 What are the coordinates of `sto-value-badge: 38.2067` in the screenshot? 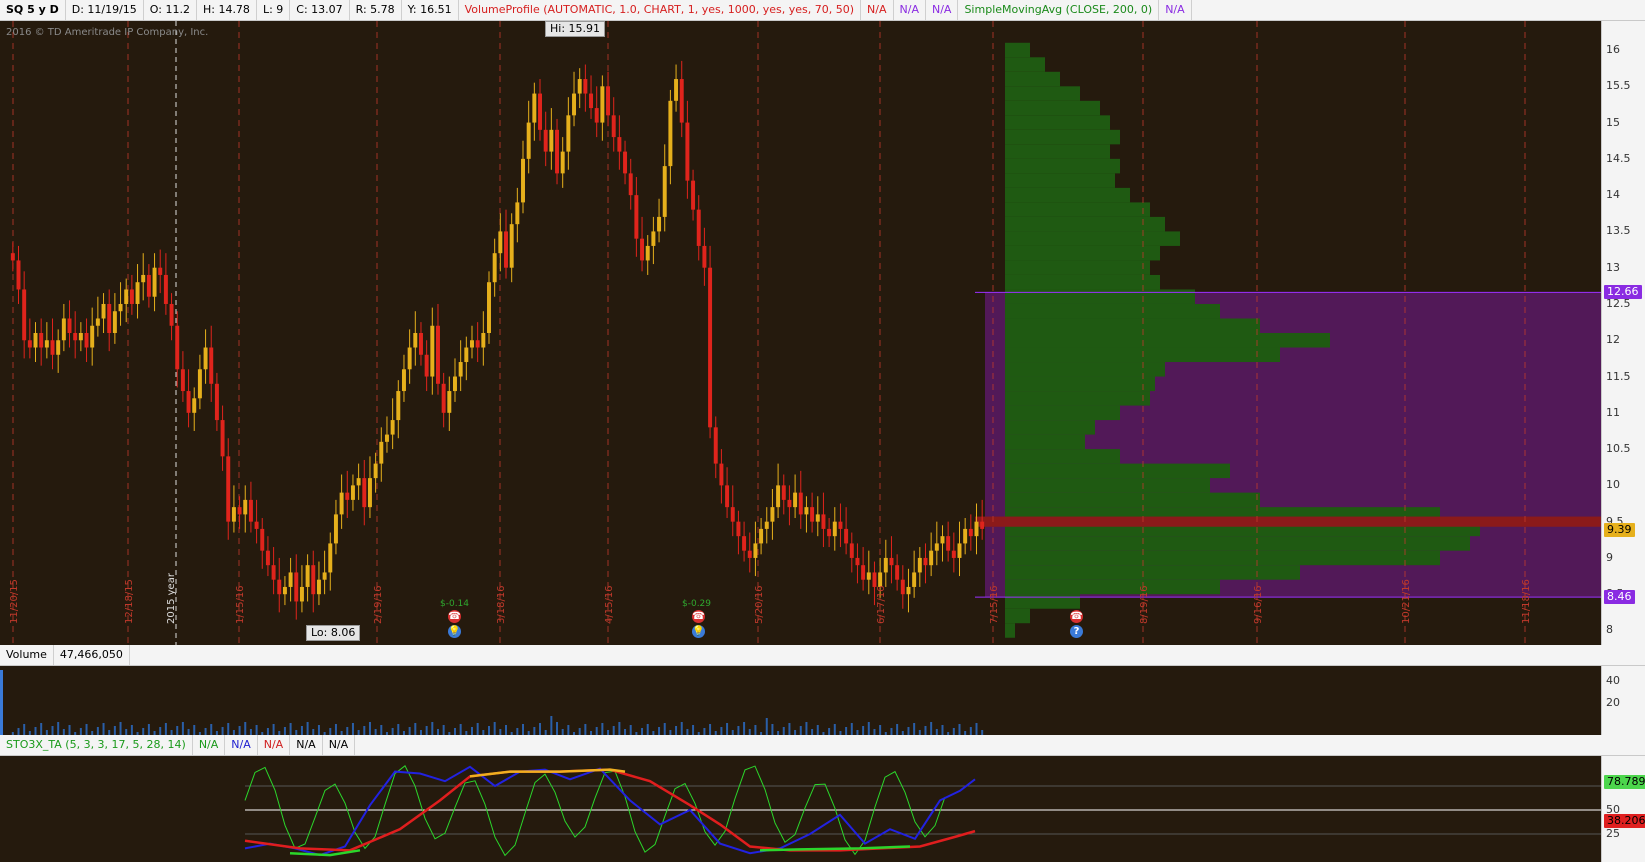 It's located at (1624, 821).